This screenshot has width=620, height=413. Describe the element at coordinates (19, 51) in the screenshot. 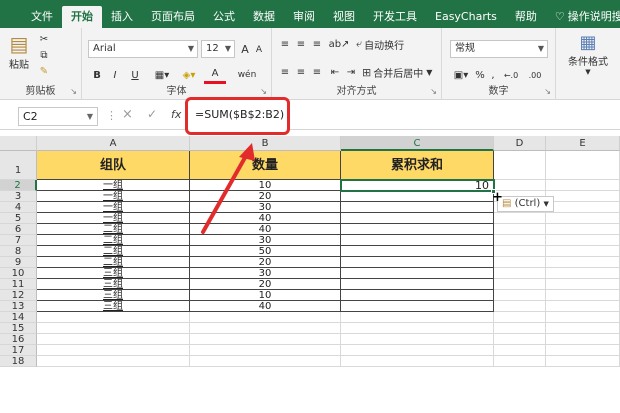

I see `paste-button: ▤ 粘贴` at that location.